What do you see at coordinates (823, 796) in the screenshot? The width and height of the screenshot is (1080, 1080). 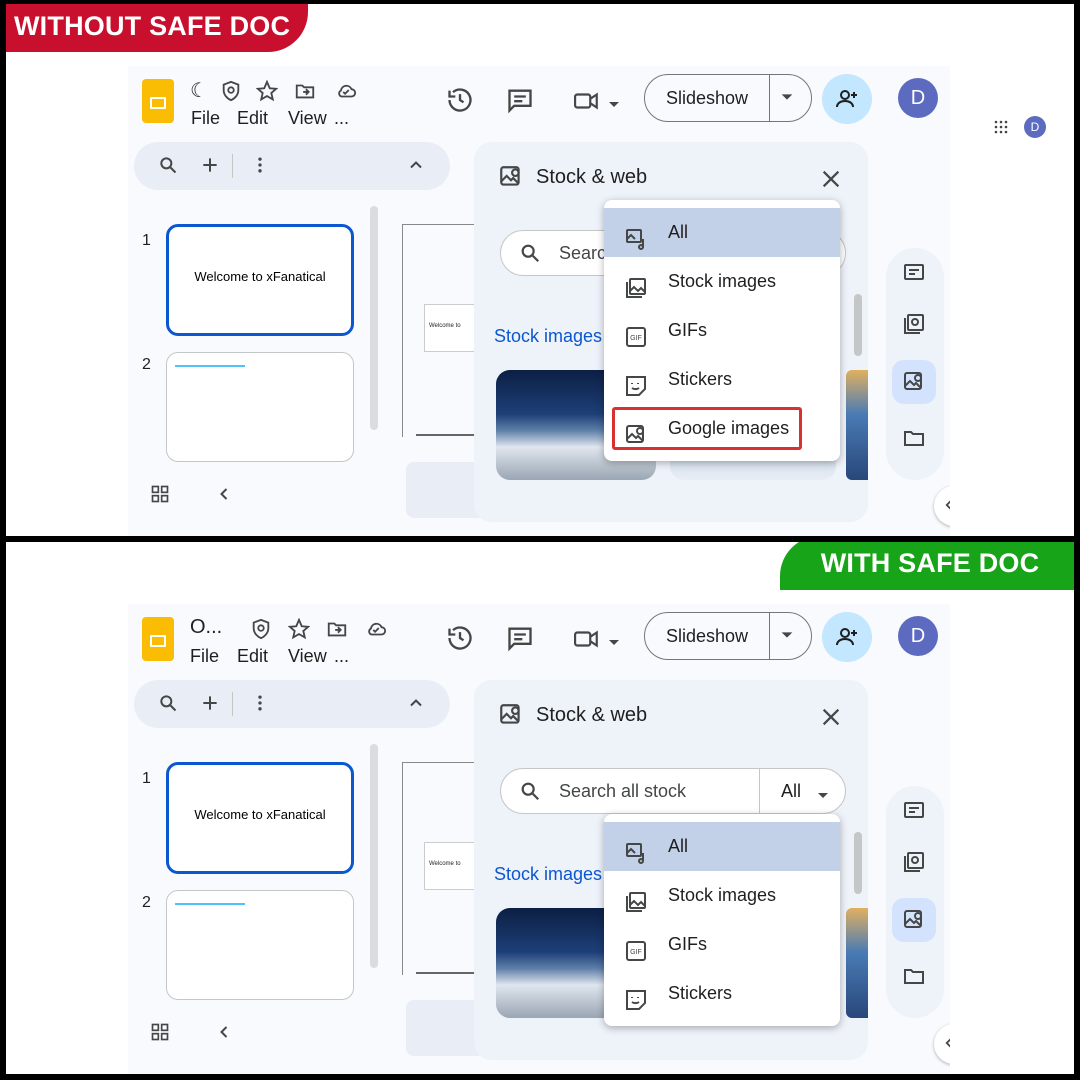 I see `filter-dropdown-icon` at bounding box center [823, 796].